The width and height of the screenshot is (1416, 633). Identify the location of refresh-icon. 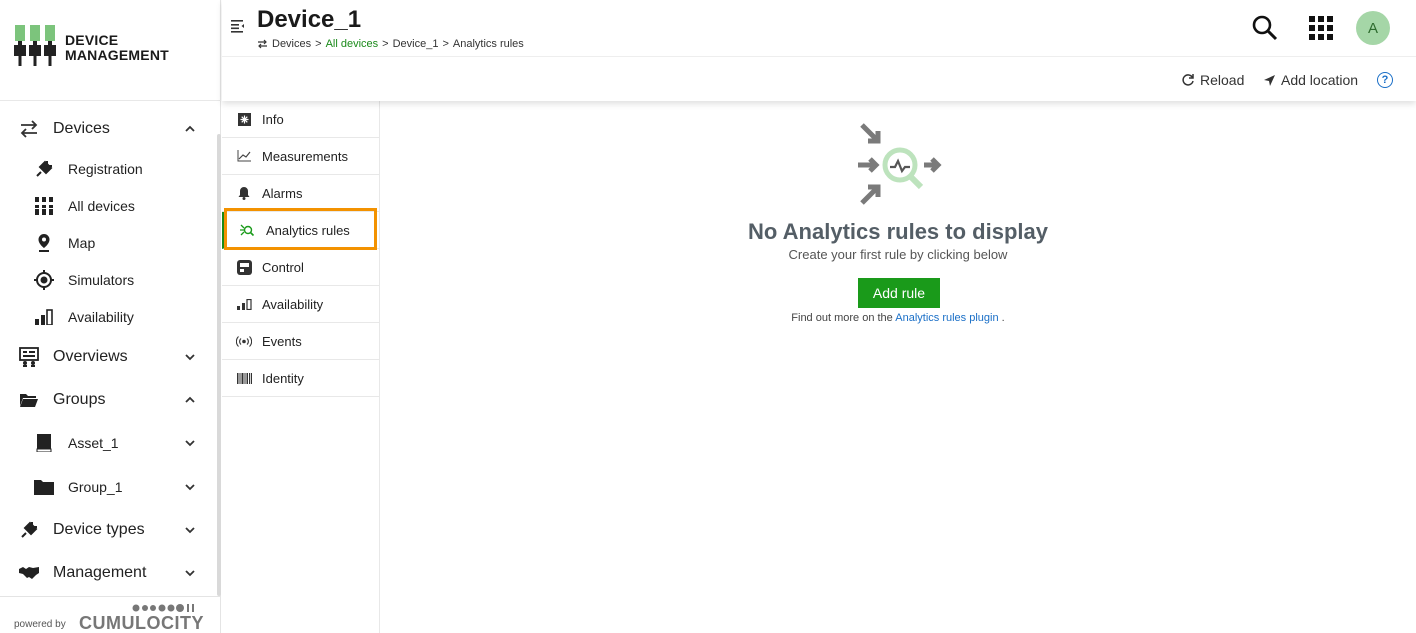
(1188, 80).